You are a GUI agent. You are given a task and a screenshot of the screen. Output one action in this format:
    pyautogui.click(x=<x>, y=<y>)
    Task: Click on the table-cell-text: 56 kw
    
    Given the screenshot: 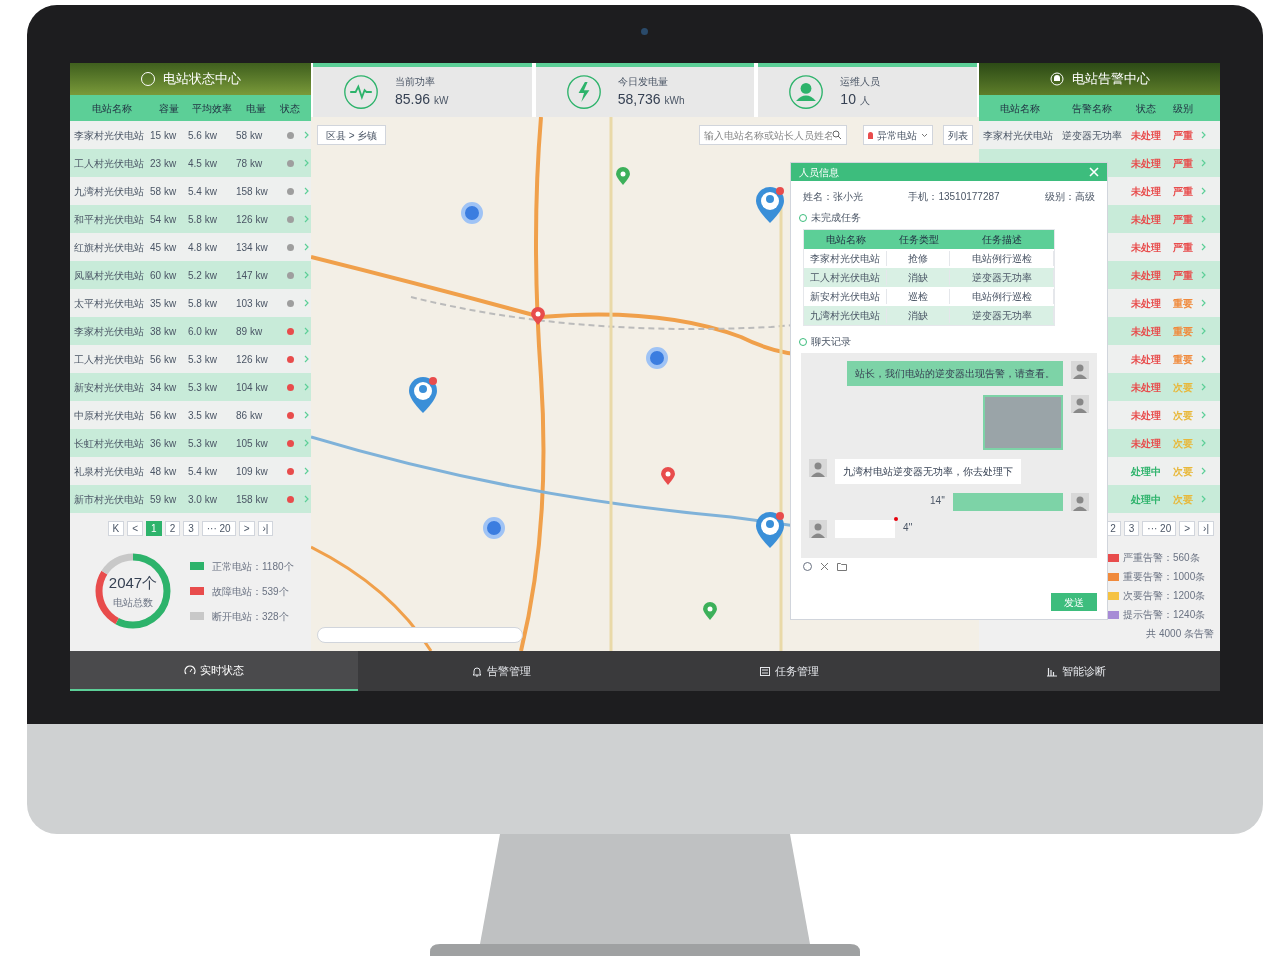 What is the action you would take?
    pyautogui.click(x=164, y=359)
    